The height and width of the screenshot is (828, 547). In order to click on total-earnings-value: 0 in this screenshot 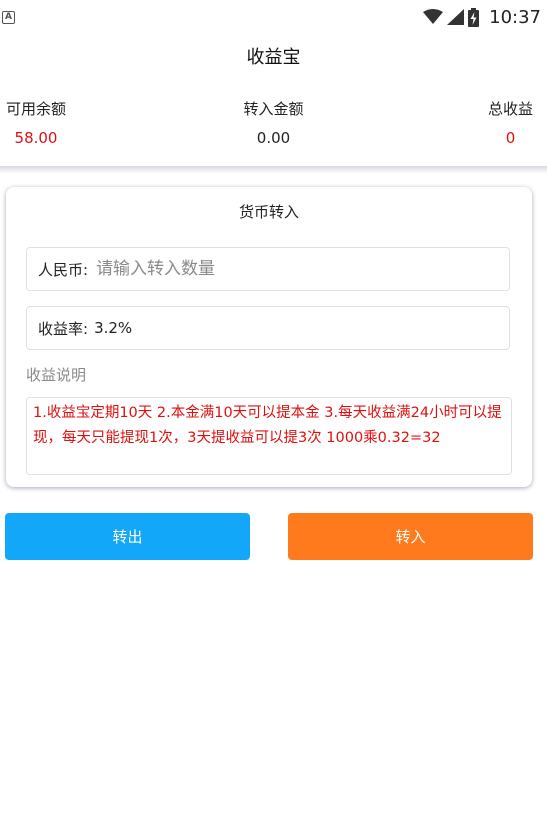, I will do `click(510, 138)`.